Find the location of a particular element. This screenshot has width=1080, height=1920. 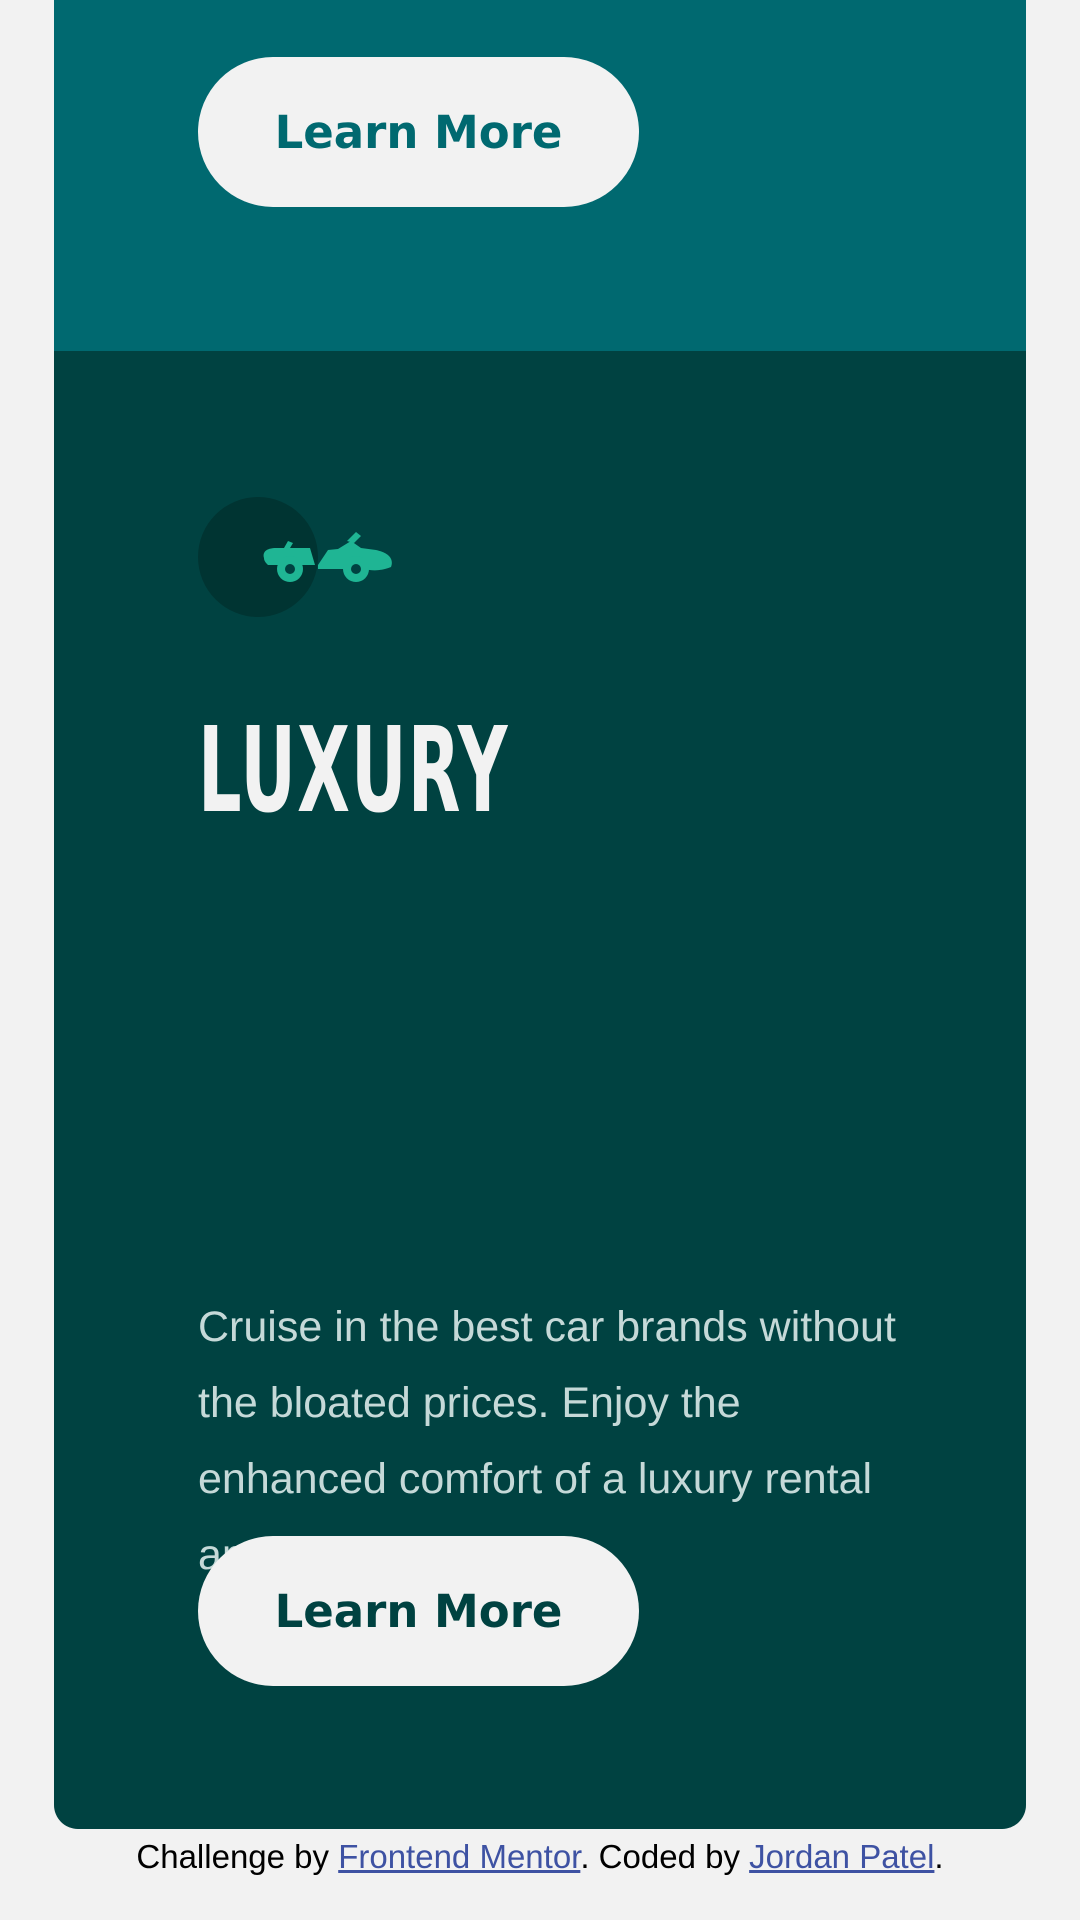

luxury-title: LUXURY is located at coordinates (353, 770).